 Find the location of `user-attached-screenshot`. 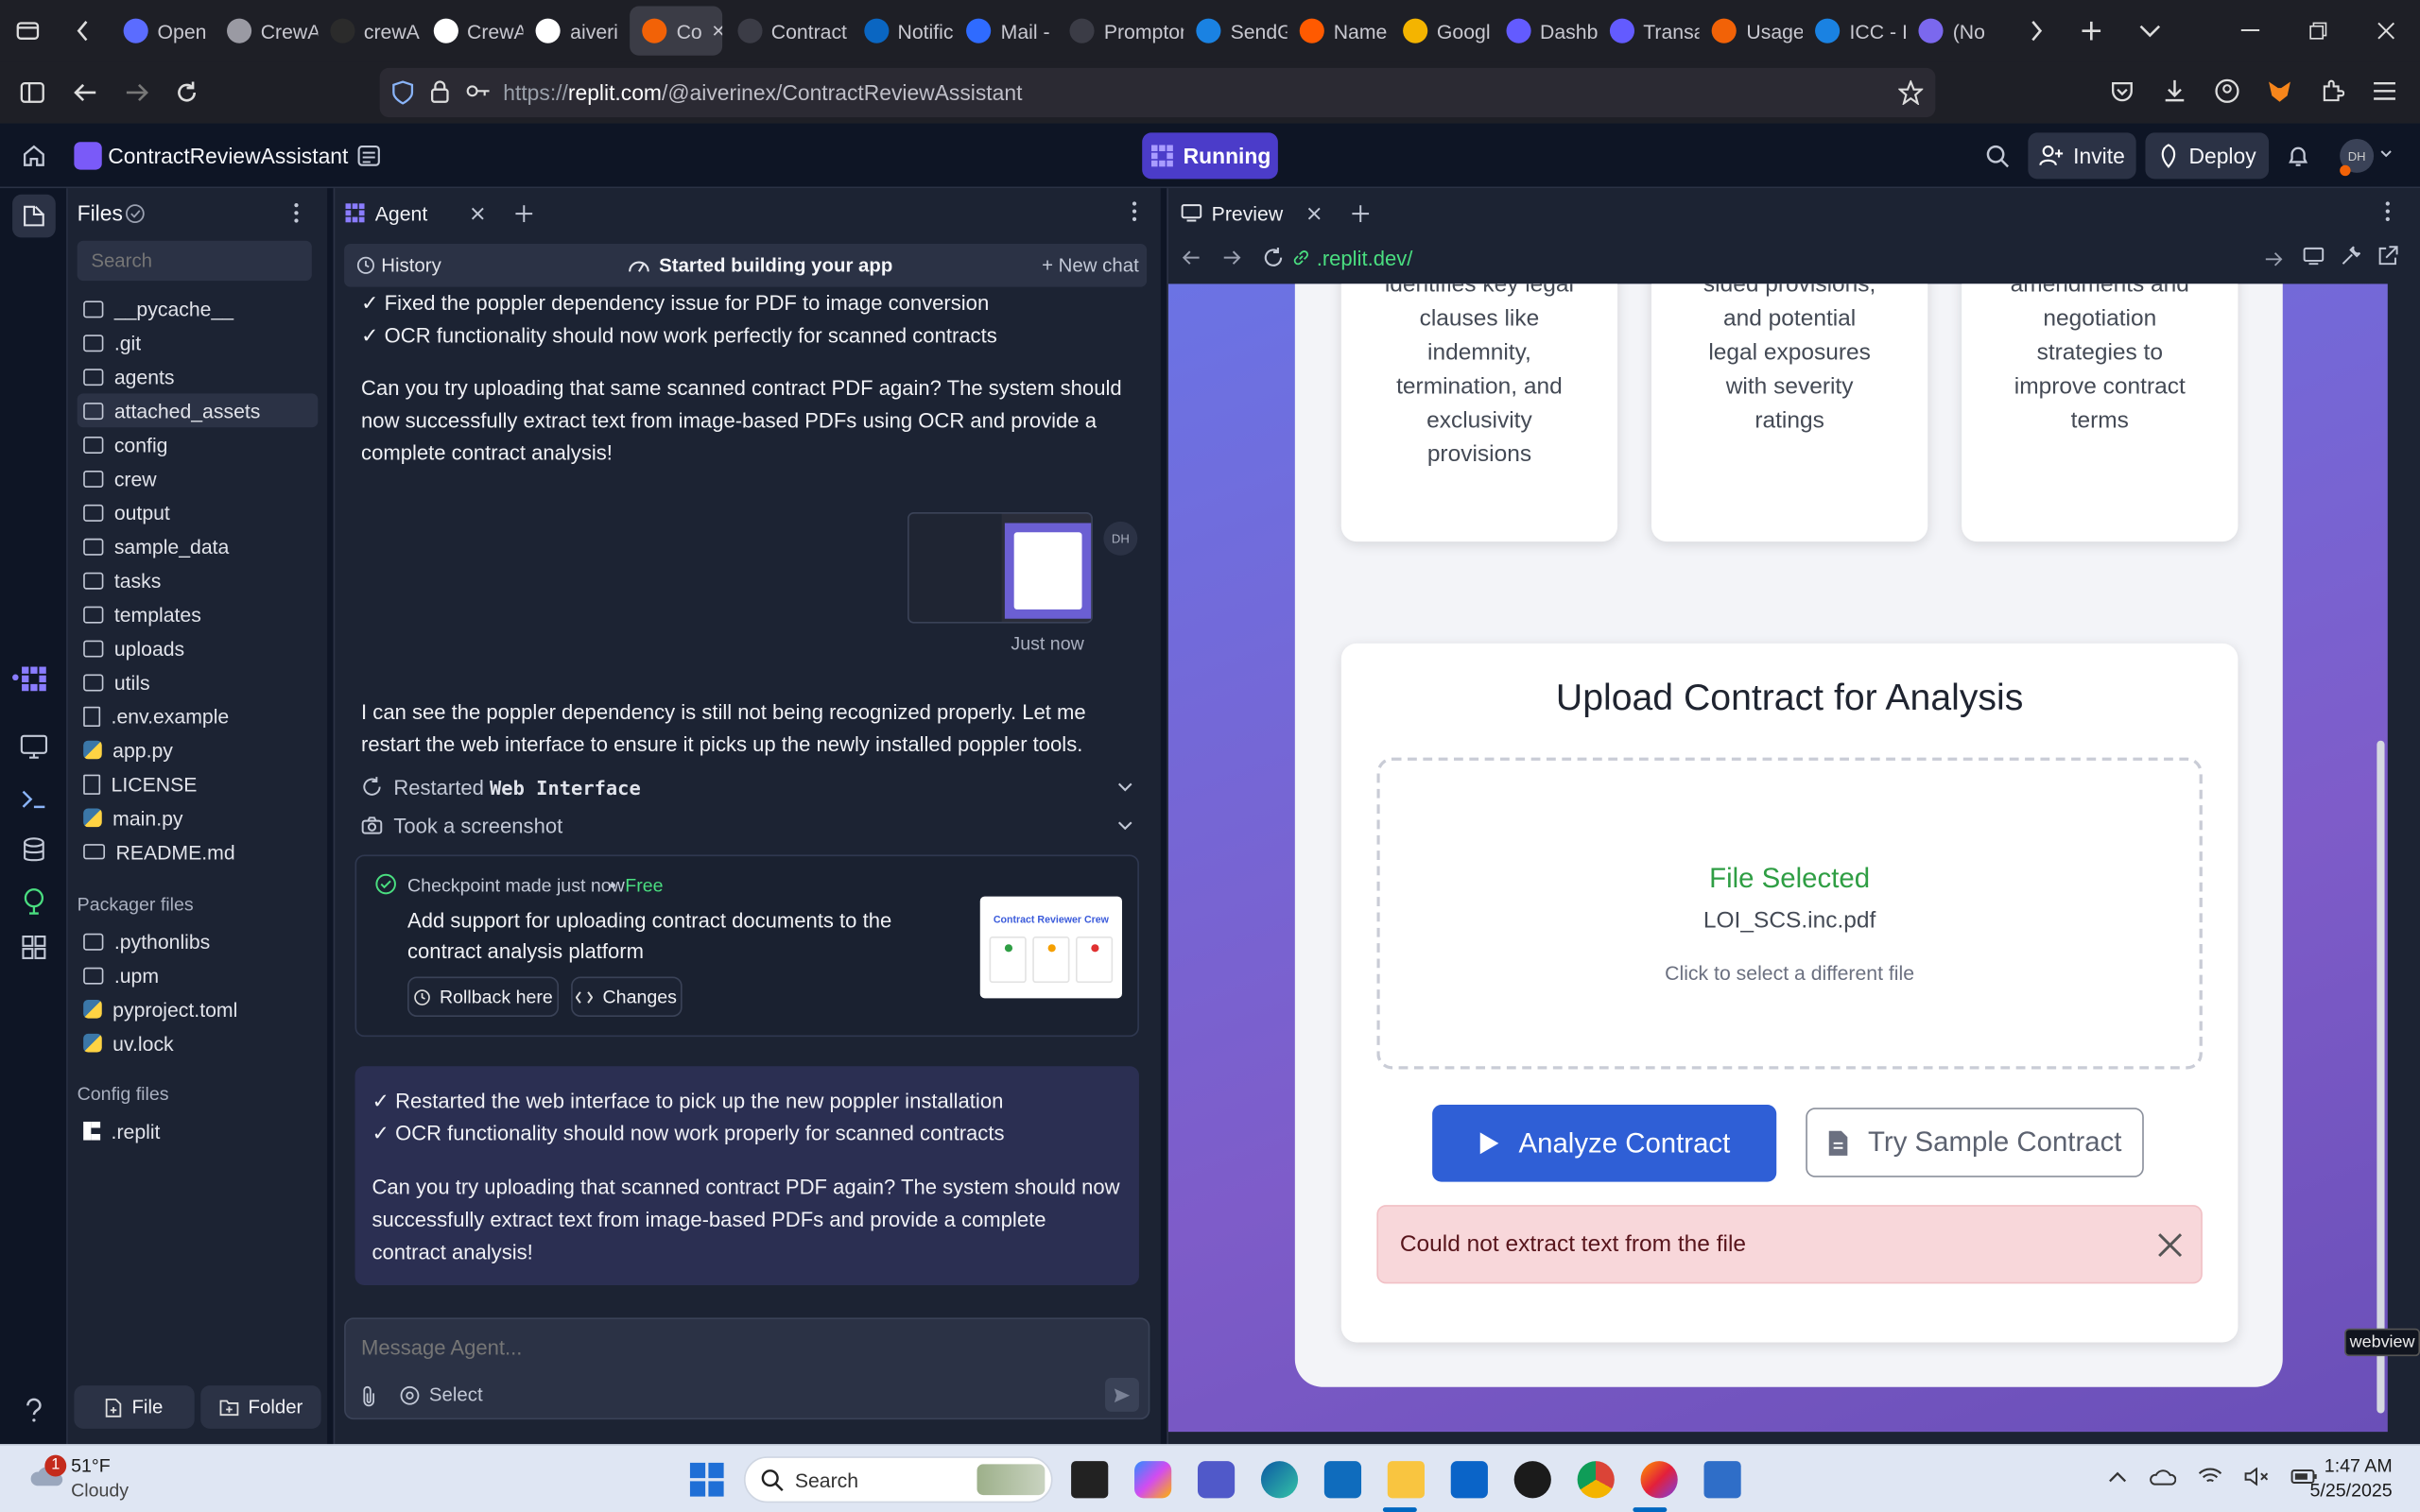

user-attached-screenshot is located at coordinates (1000, 568).